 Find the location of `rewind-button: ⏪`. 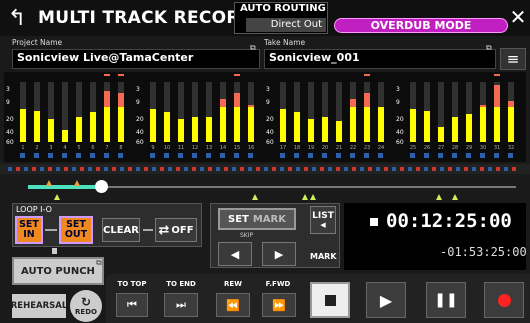

rewind-button: ⏪ is located at coordinates (233, 305).